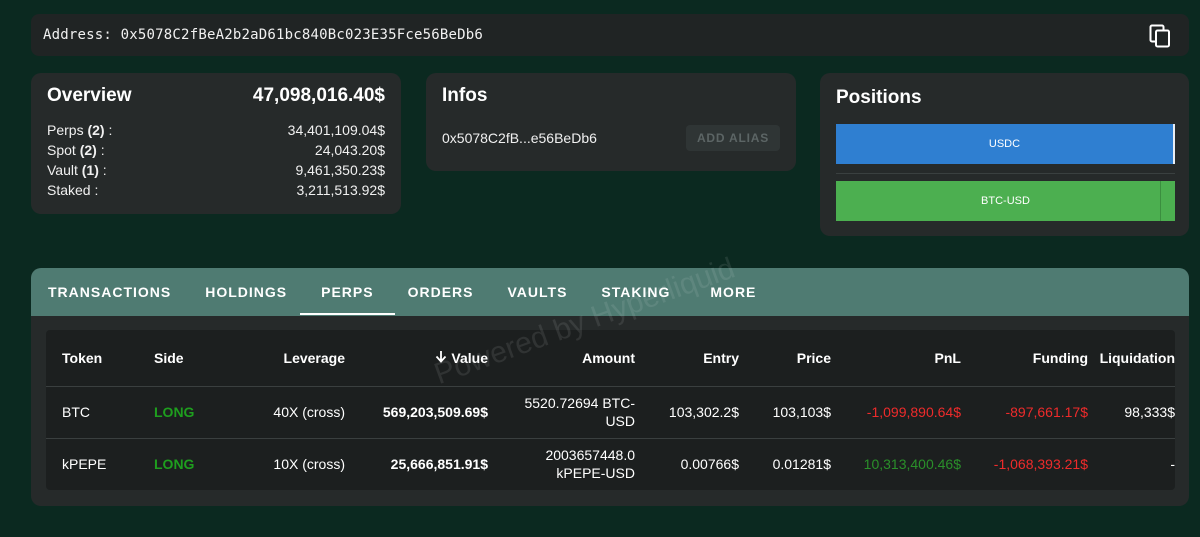  Describe the element at coordinates (687, 412) in the screenshot. I see `cell-entry: 103,302.2$` at that location.